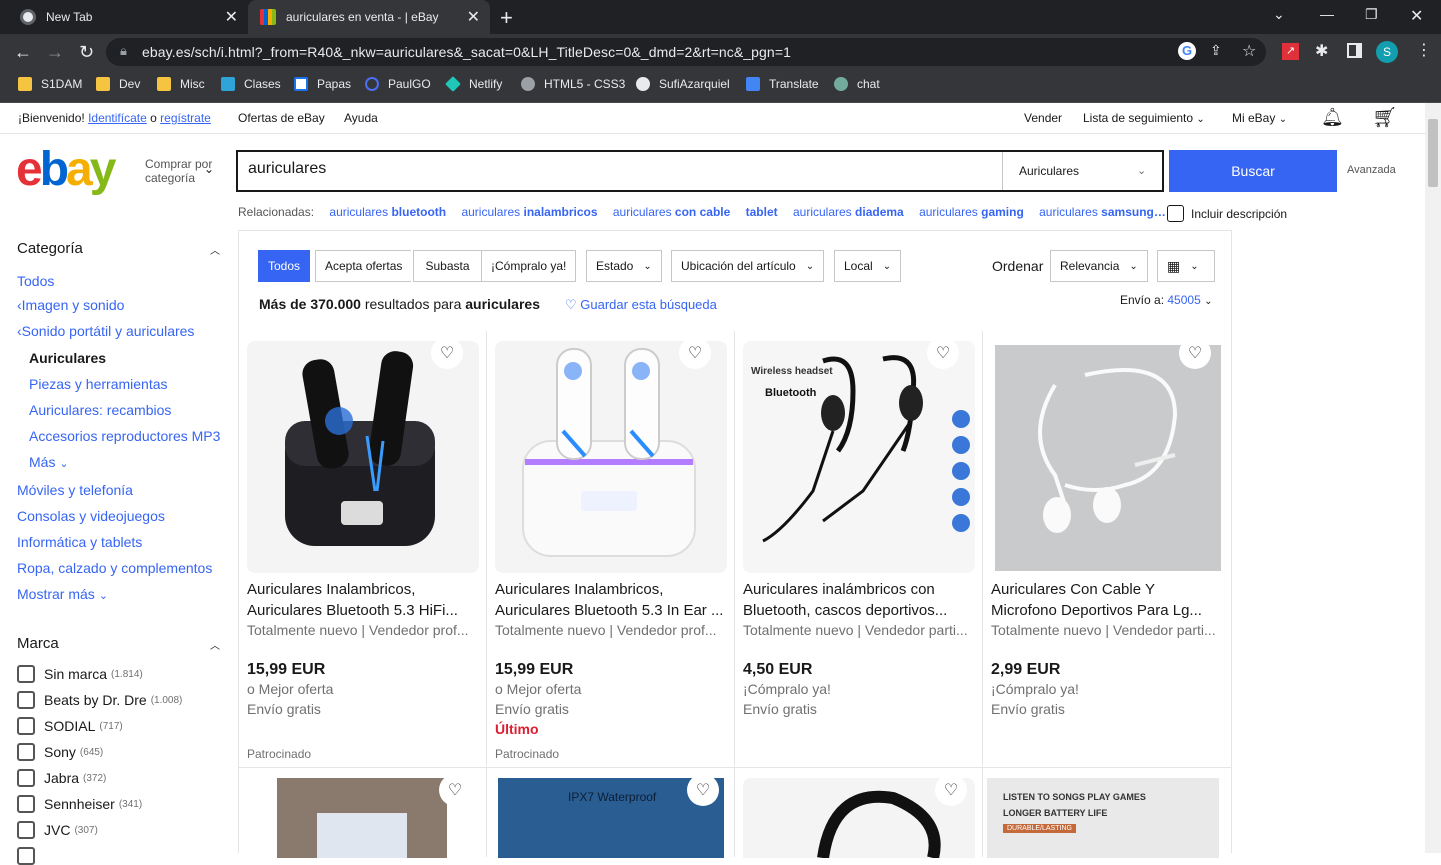  What do you see at coordinates (322, 84) in the screenshot?
I see `bookmark: Papas` at bounding box center [322, 84].